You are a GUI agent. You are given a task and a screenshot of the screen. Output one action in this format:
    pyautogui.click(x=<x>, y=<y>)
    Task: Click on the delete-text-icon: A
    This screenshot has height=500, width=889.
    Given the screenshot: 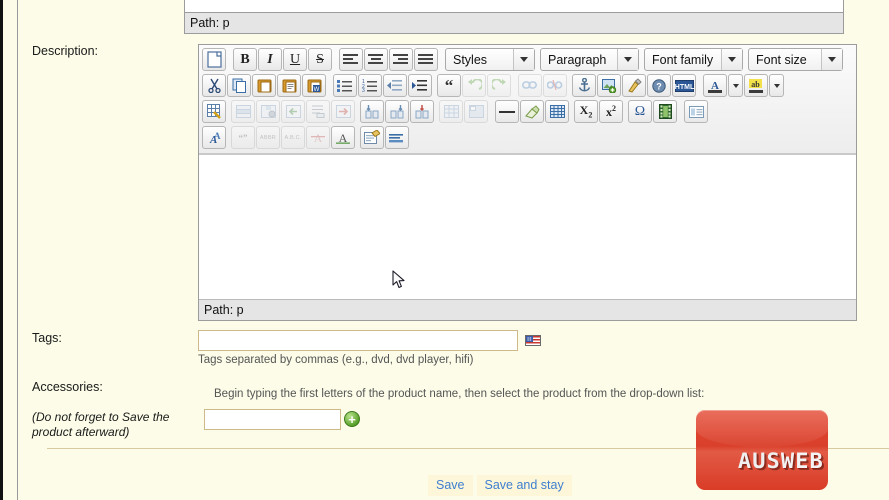 What is the action you would take?
    pyautogui.click(x=318, y=137)
    